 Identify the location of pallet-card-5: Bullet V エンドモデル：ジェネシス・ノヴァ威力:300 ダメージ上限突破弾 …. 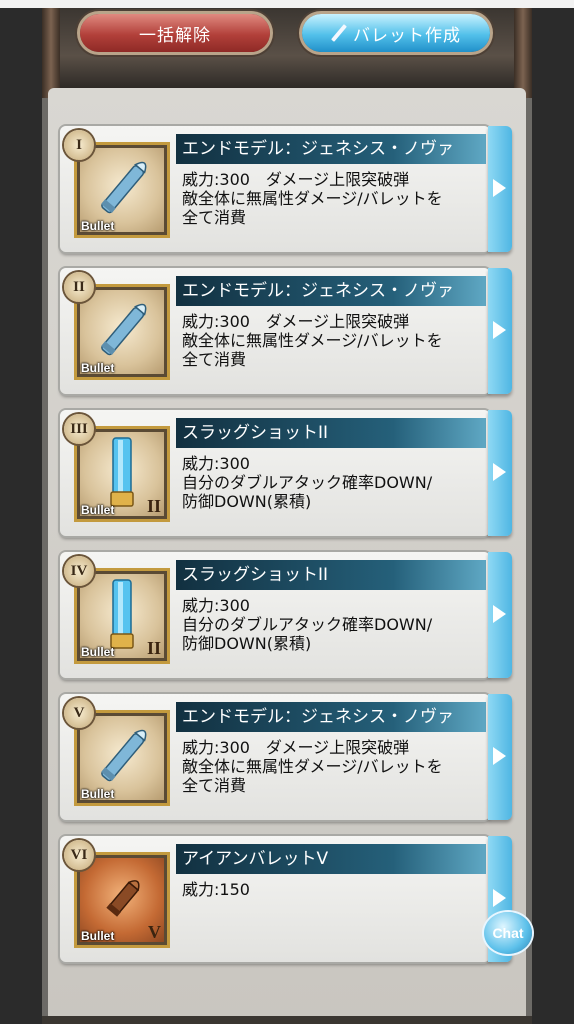
(286, 757).